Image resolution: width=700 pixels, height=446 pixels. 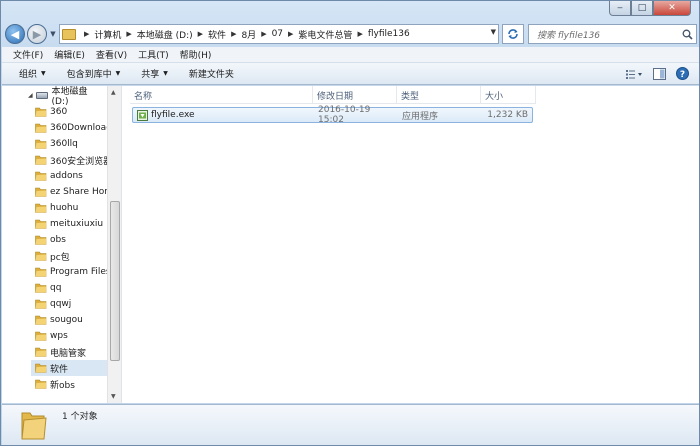 What do you see at coordinates (389, 34) in the screenshot?
I see `breadcrumb-flyfile136: flyfile136` at bounding box center [389, 34].